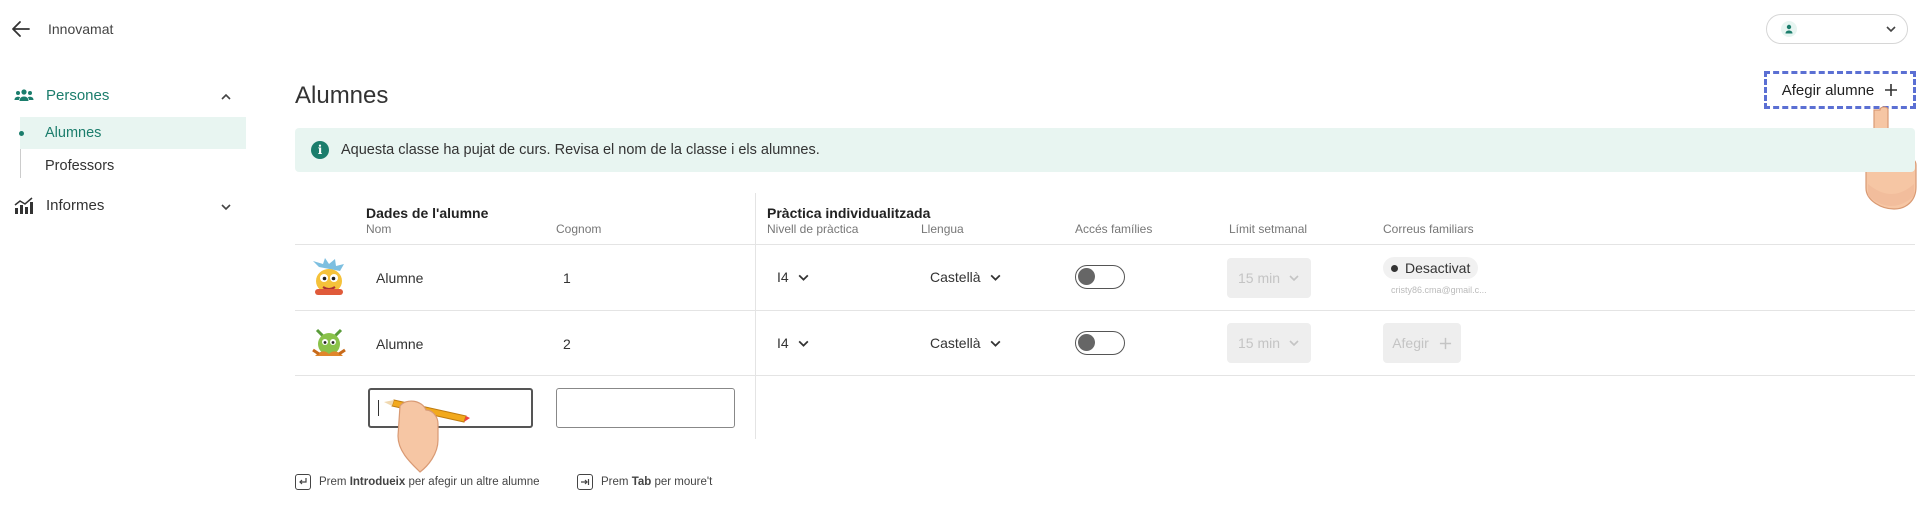 This screenshot has height=517, width=1920. I want to click on student-surname: 2, so click(567, 344).